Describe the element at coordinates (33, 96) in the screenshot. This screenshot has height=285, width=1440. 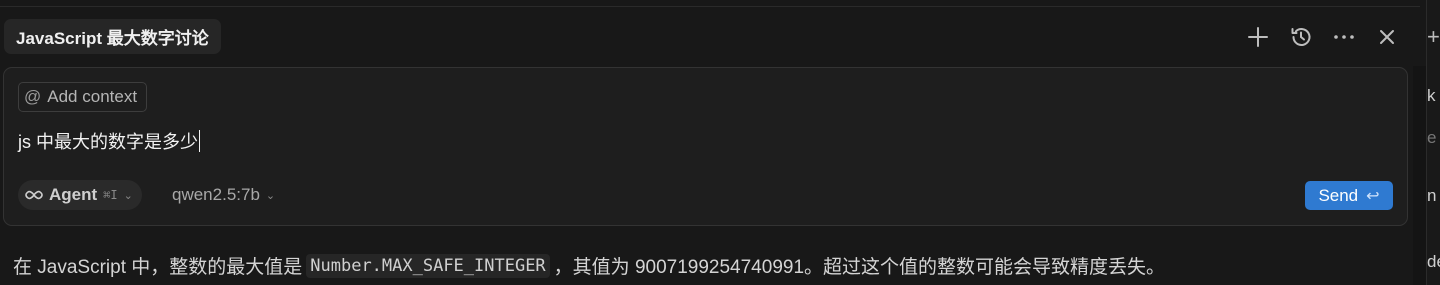
I see `at-icon: @` at that location.